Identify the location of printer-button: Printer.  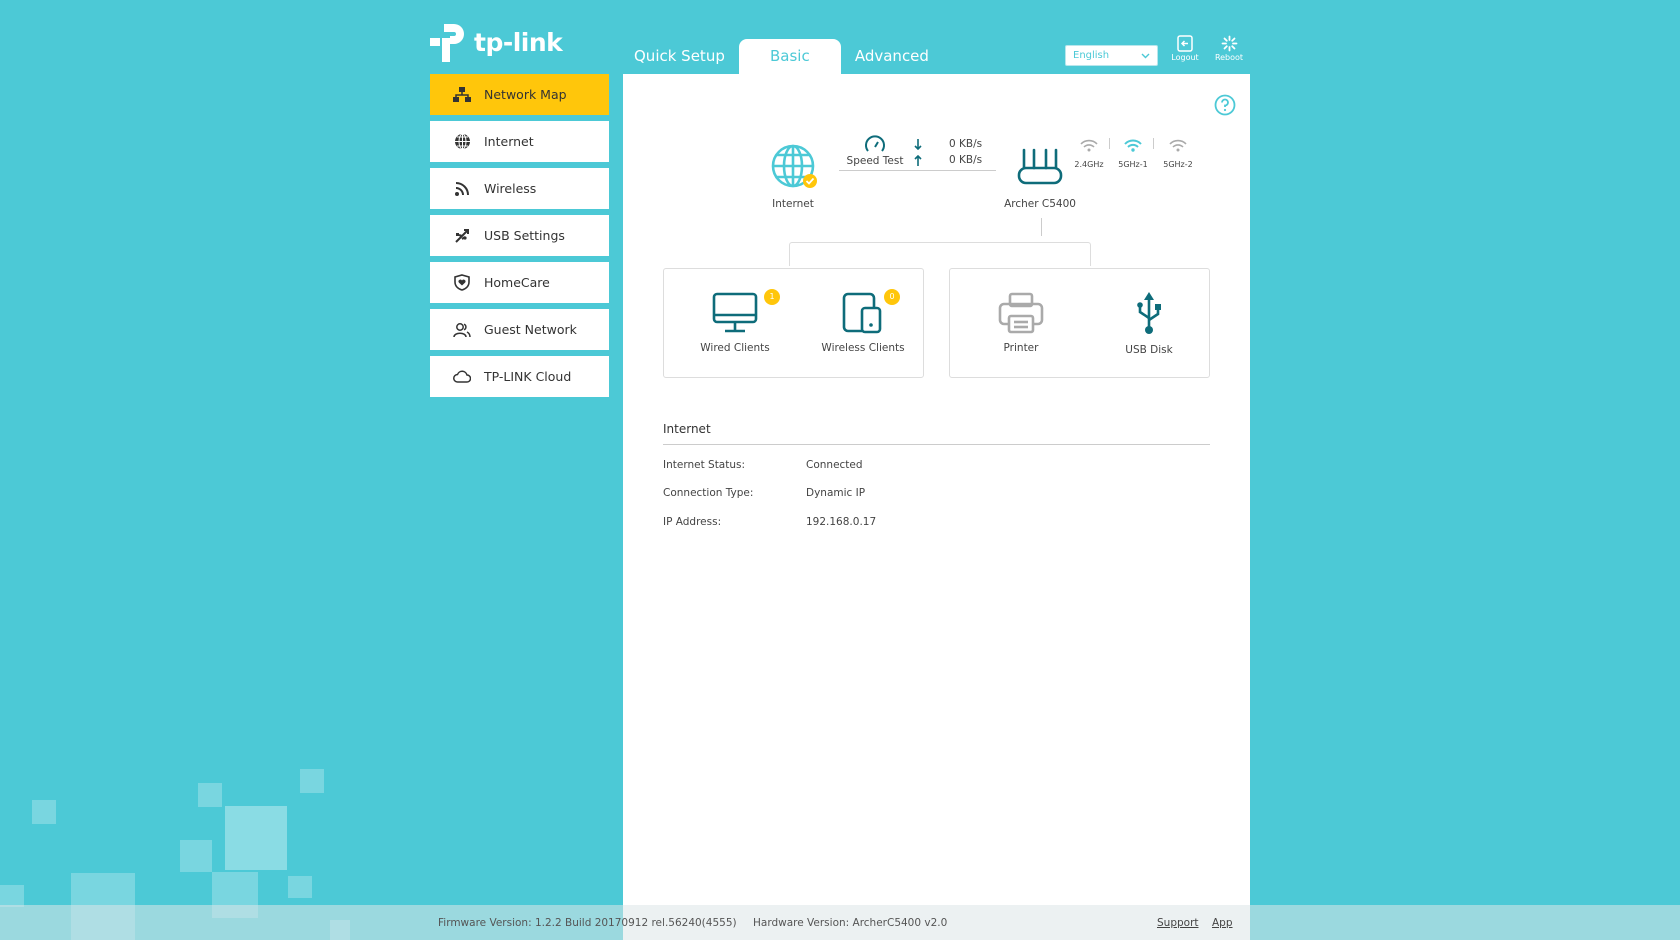
(1021, 323).